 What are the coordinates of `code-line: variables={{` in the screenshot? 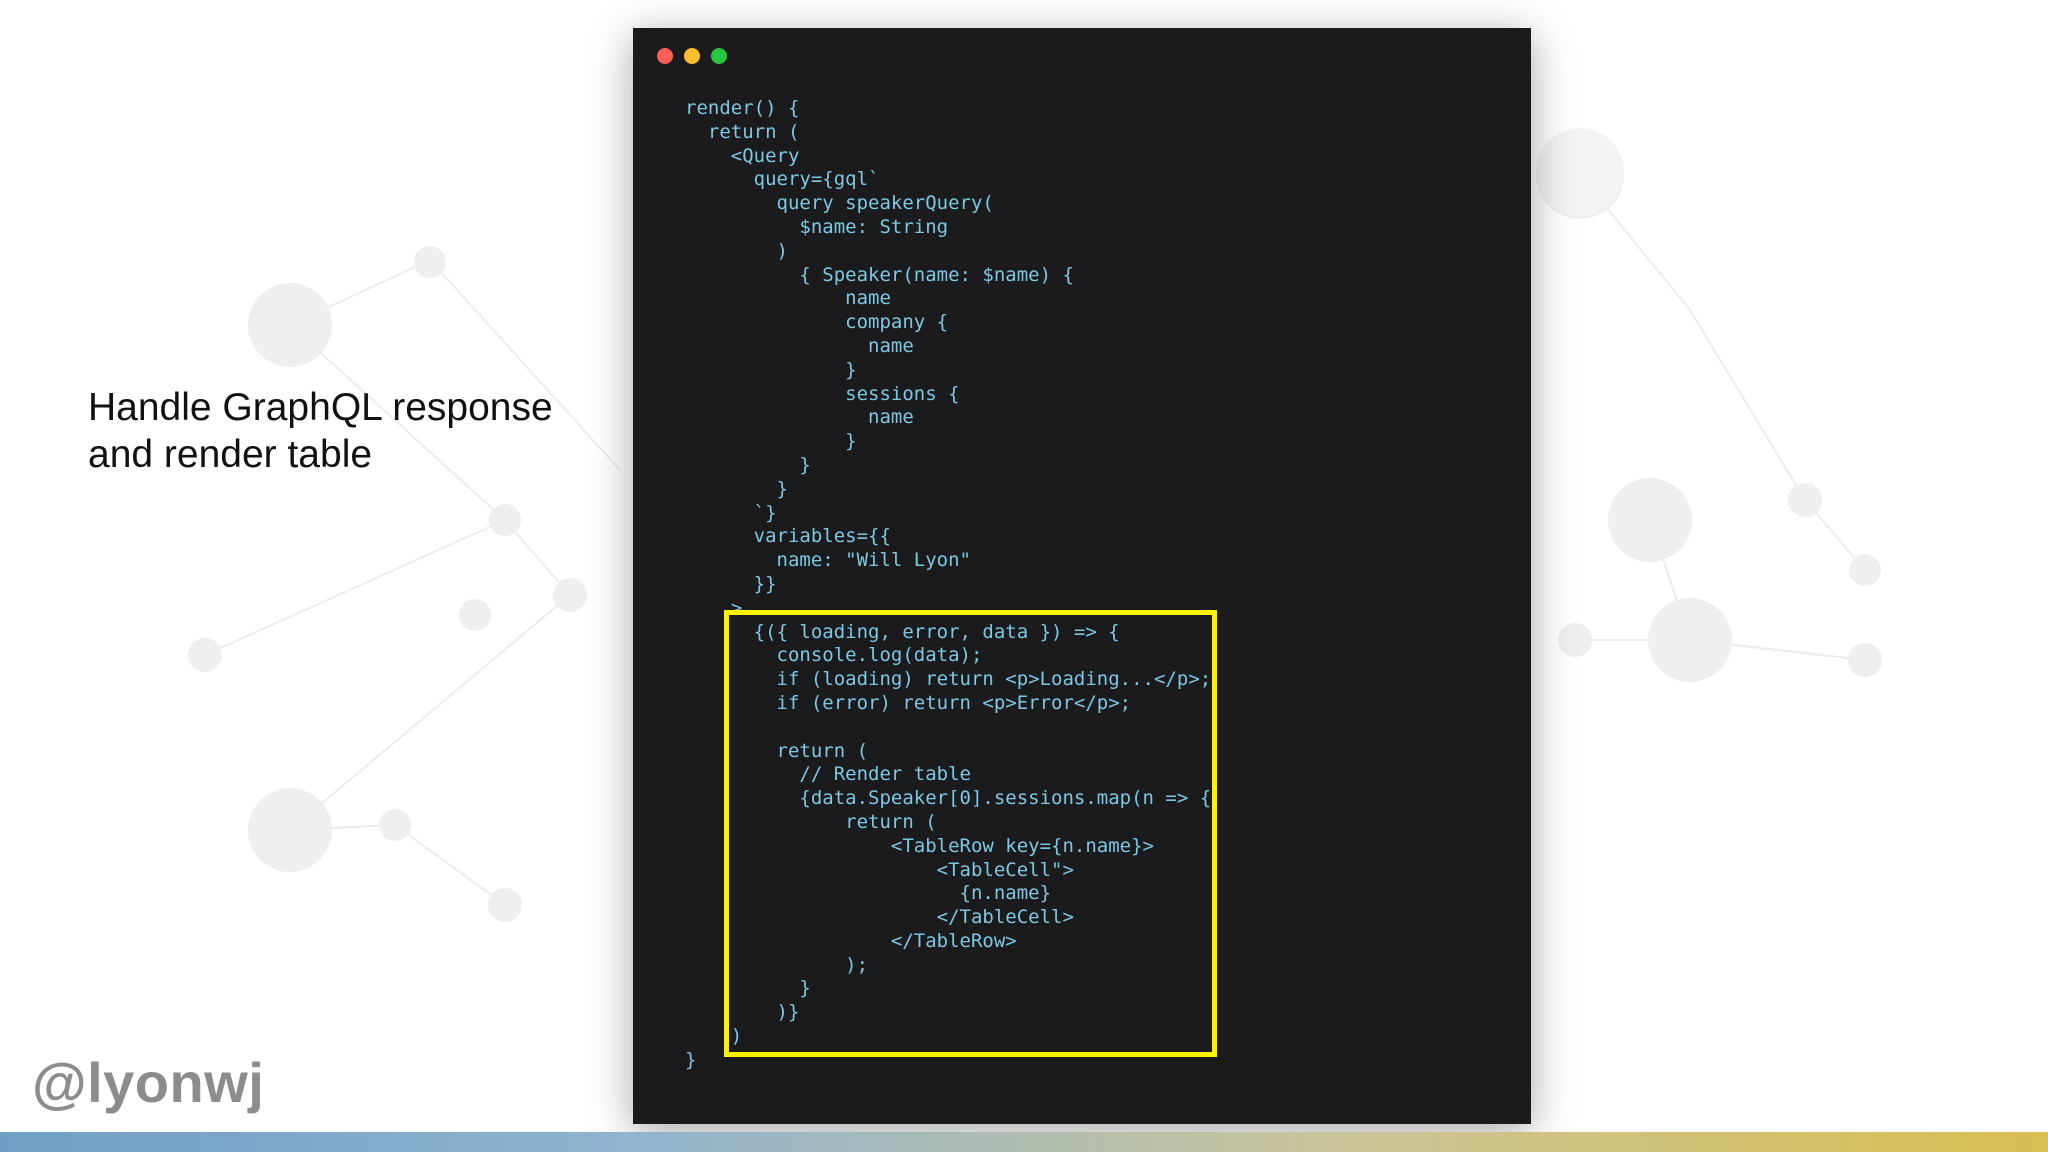 It's located at (788, 536).